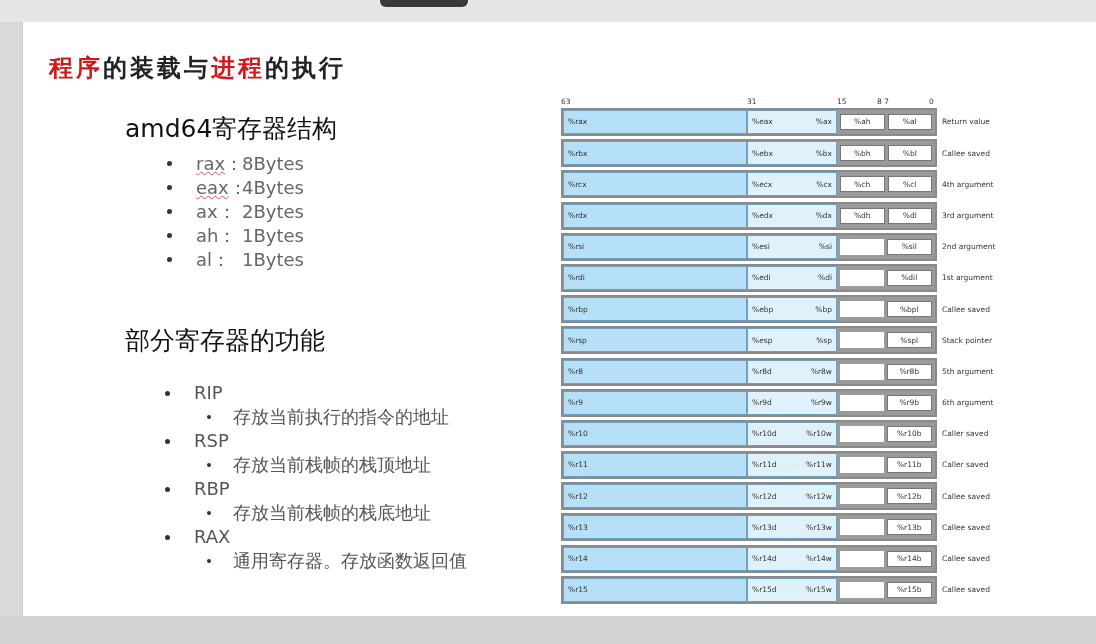  I want to click on register-name: al：, so click(214, 259).